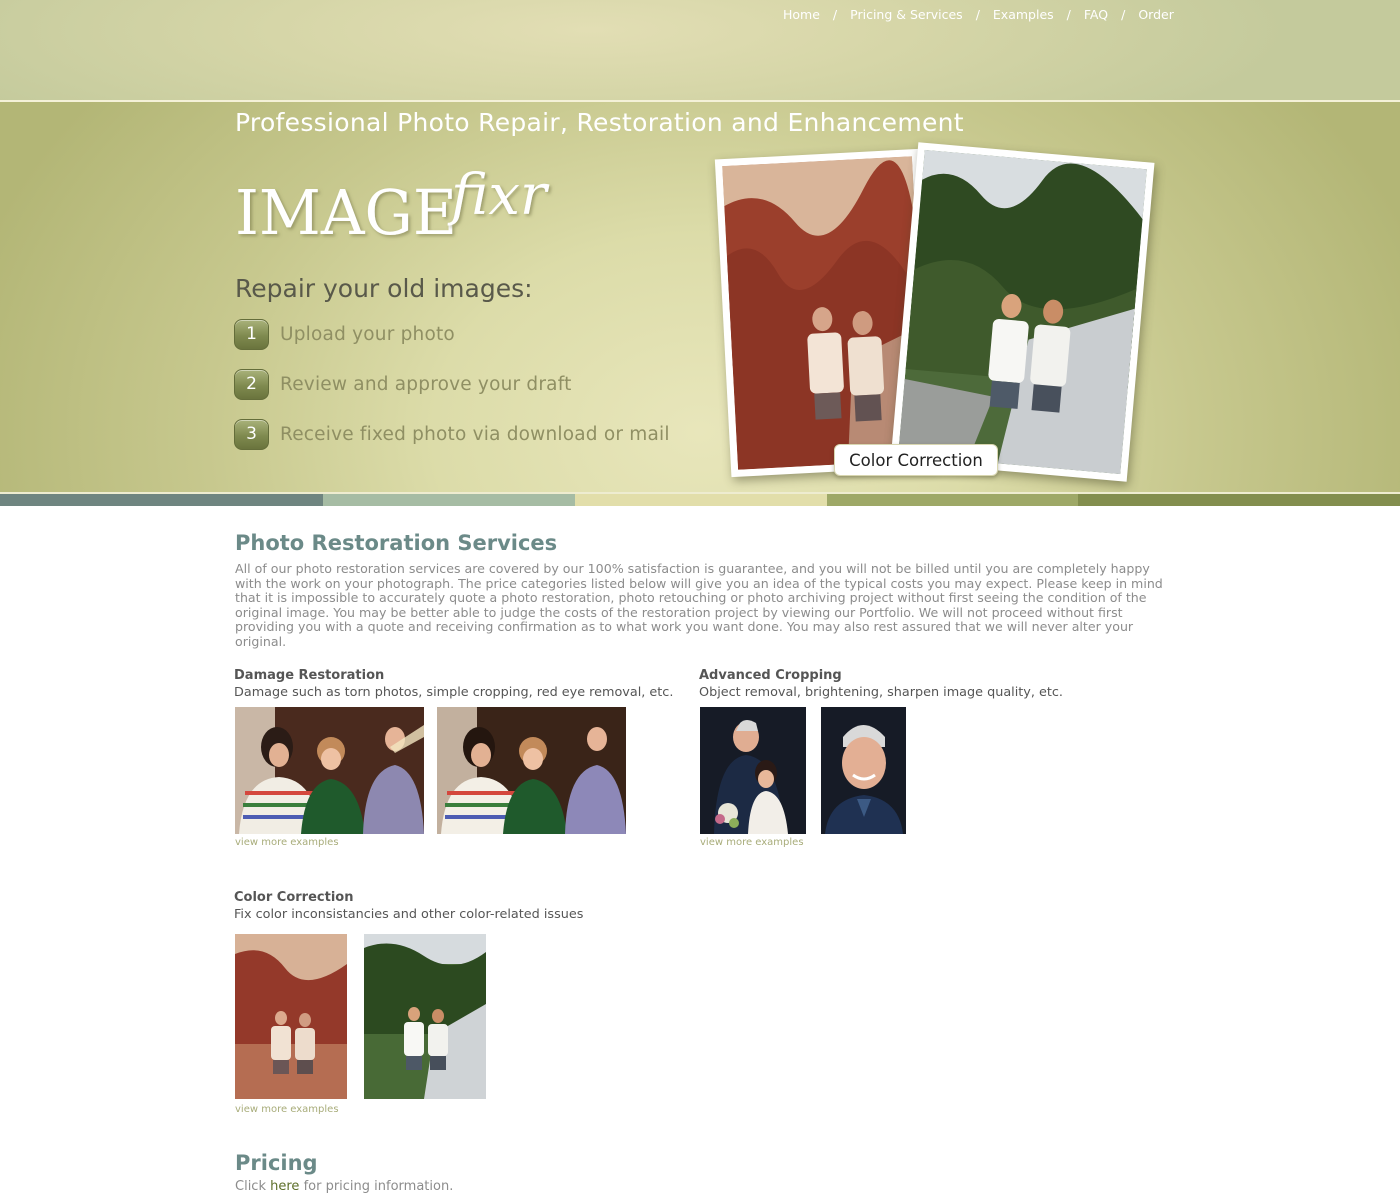 The image size is (1400, 1200). I want to click on color-stripe-bar, so click(700, 500).